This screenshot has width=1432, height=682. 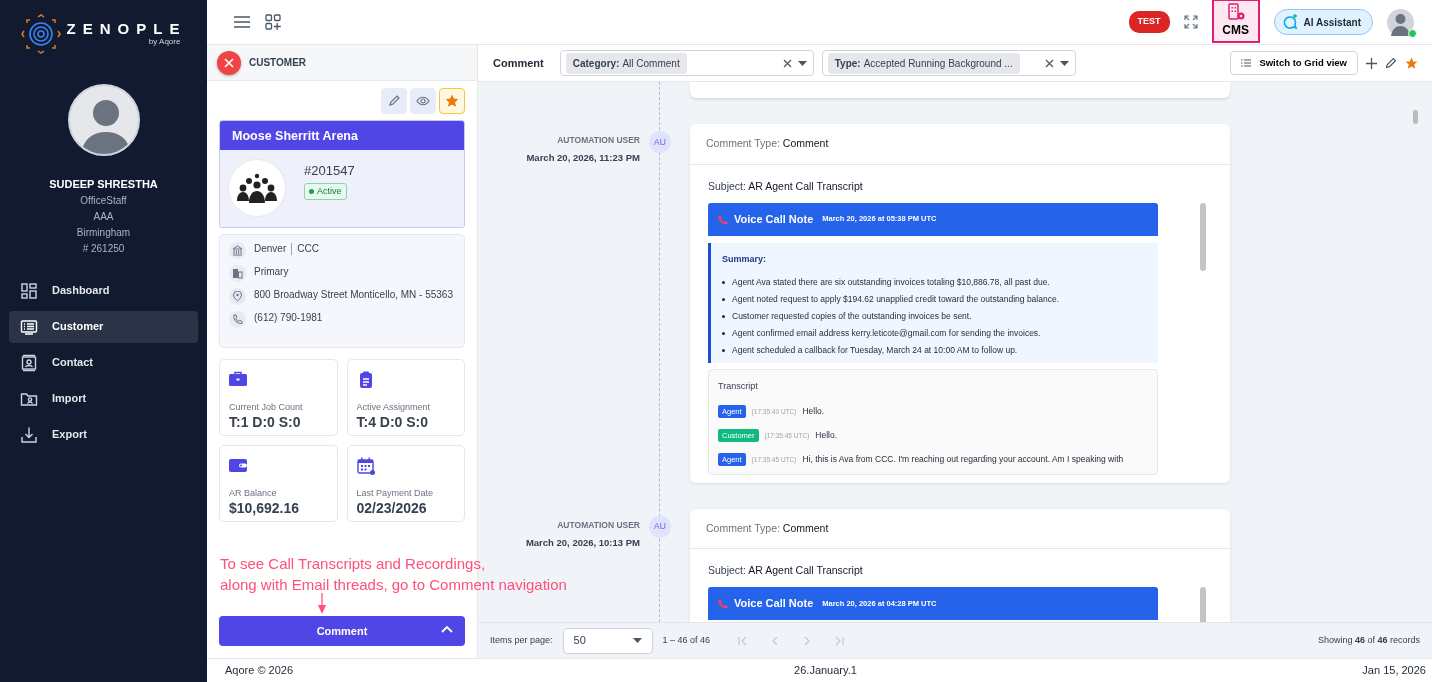 I want to click on dashboard-icon, so click(x=29, y=290).